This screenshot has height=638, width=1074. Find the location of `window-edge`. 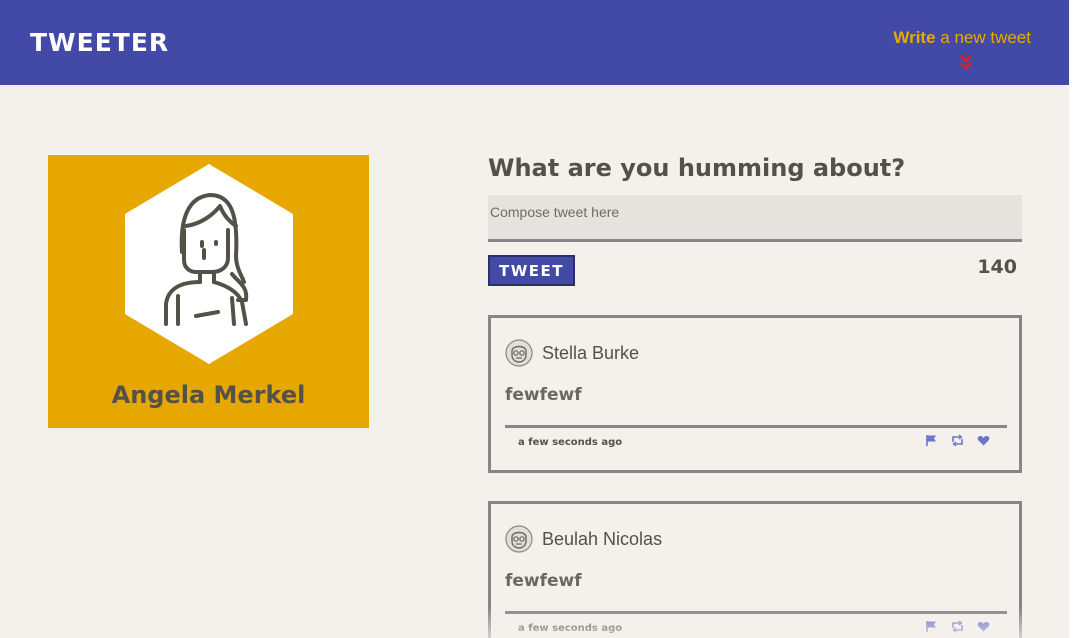

window-edge is located at coordinates (1071, 319).